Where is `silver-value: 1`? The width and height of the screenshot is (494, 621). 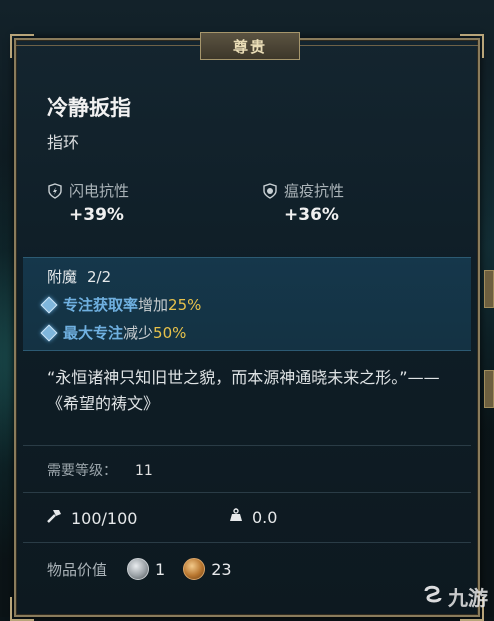
silver-value: 1 is located at coordinates (160, 569).